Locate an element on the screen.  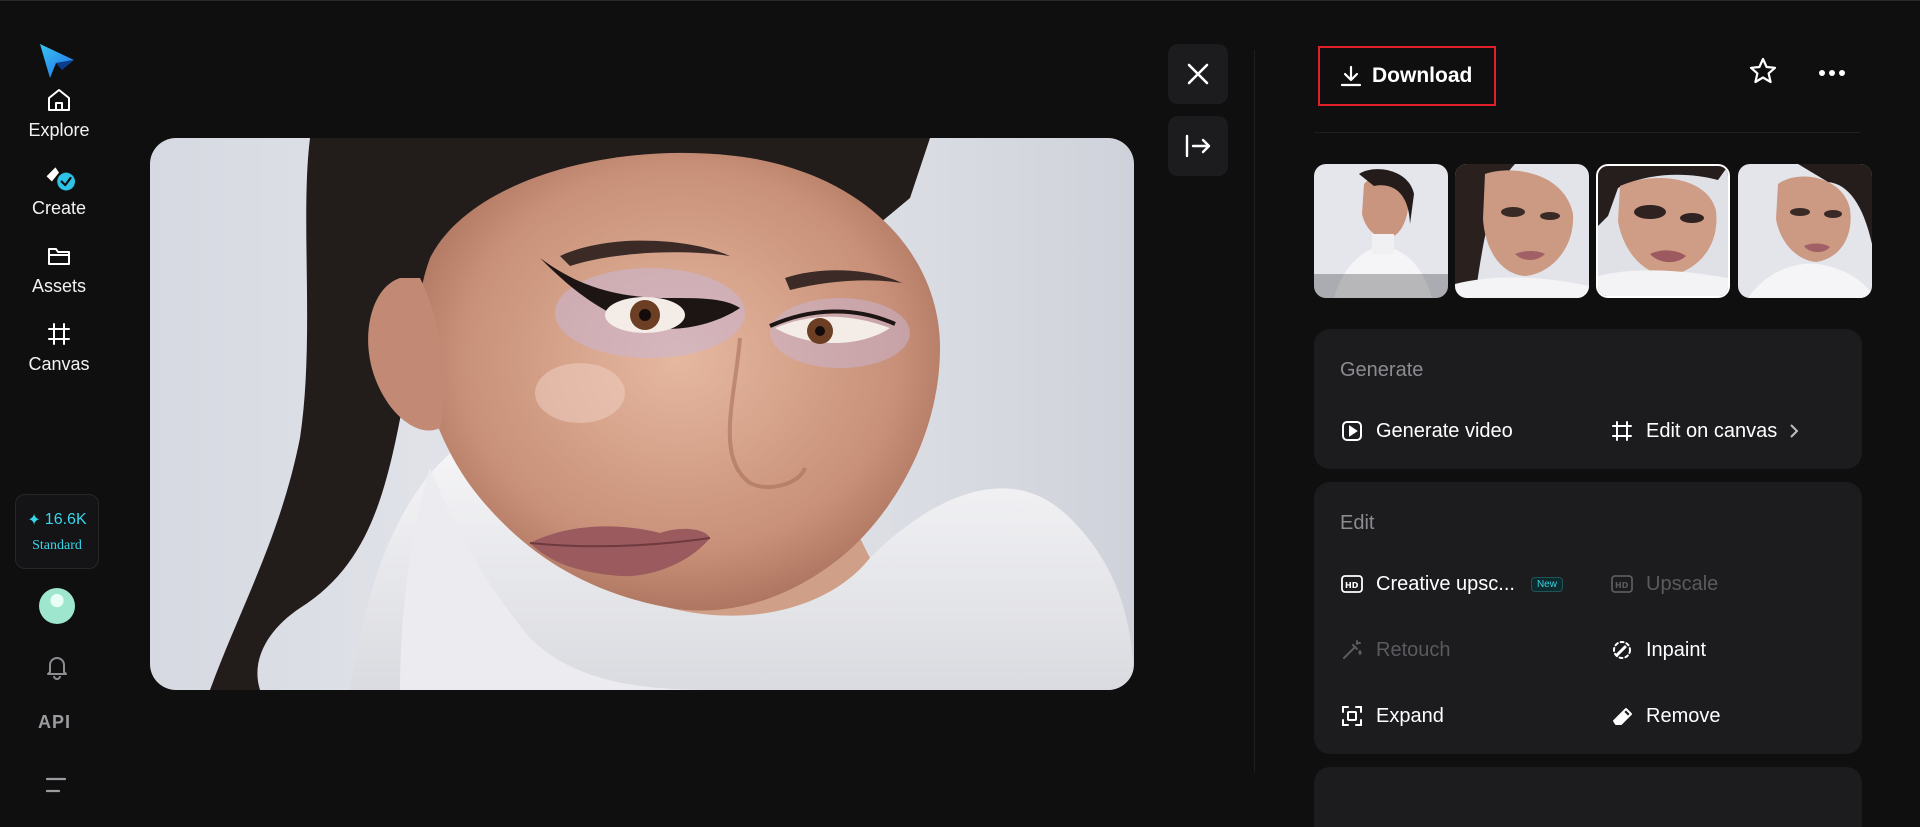
generate-video-button: Generate video is located at coordinates (1426, 431).